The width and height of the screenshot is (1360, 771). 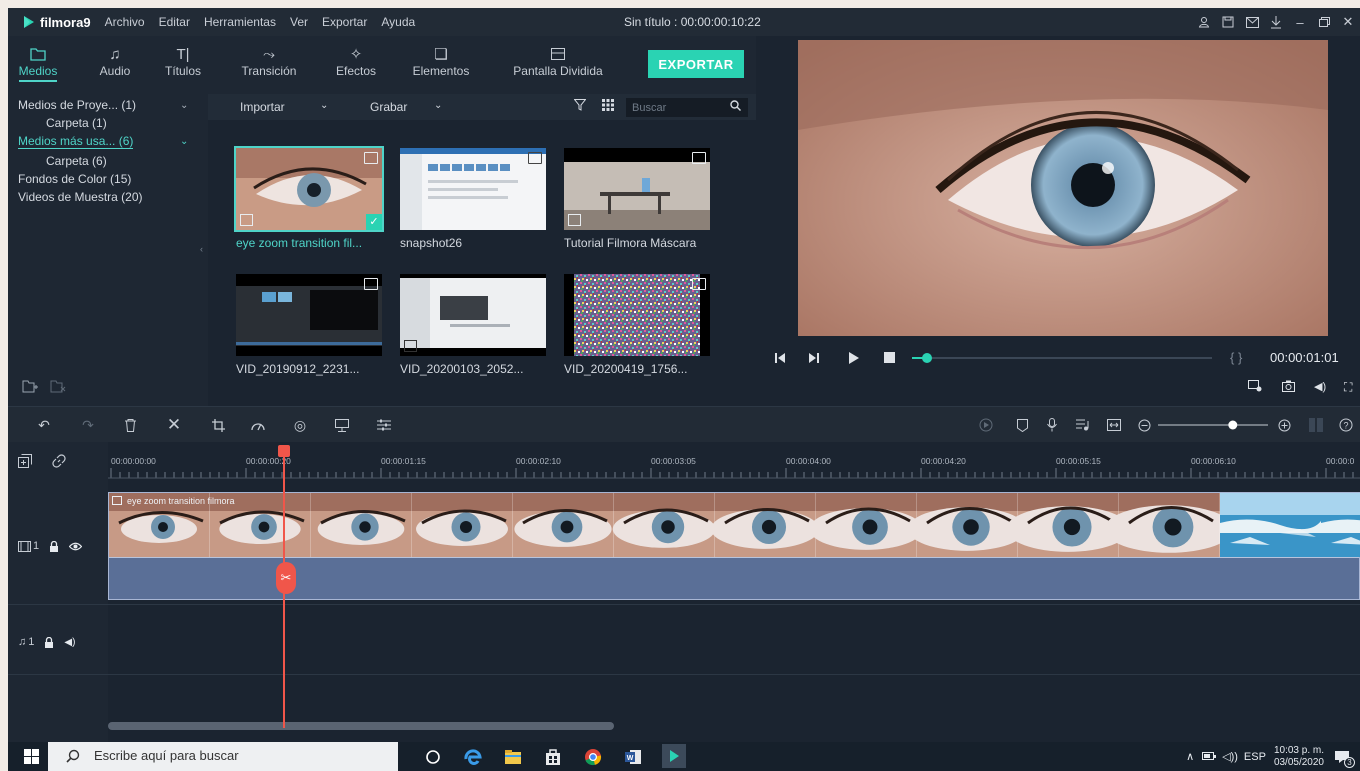 I want to click on tab-transicion: ⤳ Transición, so click(x=269, y=61).